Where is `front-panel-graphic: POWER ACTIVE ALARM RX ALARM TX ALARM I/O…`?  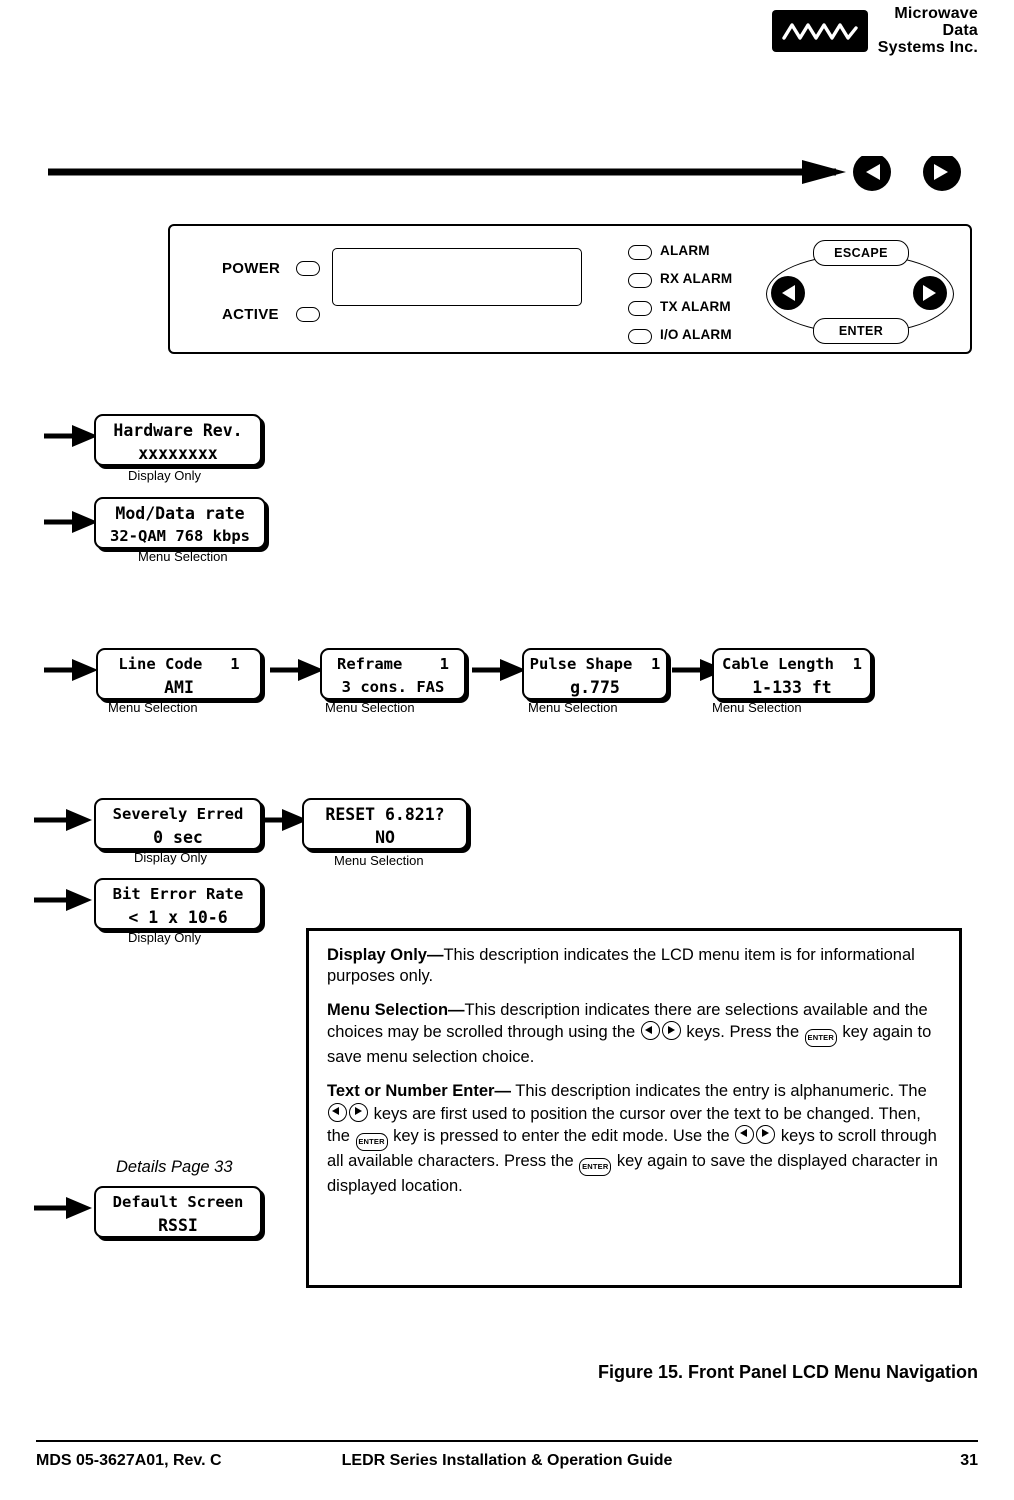
front-panel-graphic: POWER ACTIVE ALARM RX ALARM TX ALARM I/O… is located at coordinates (570, 289).